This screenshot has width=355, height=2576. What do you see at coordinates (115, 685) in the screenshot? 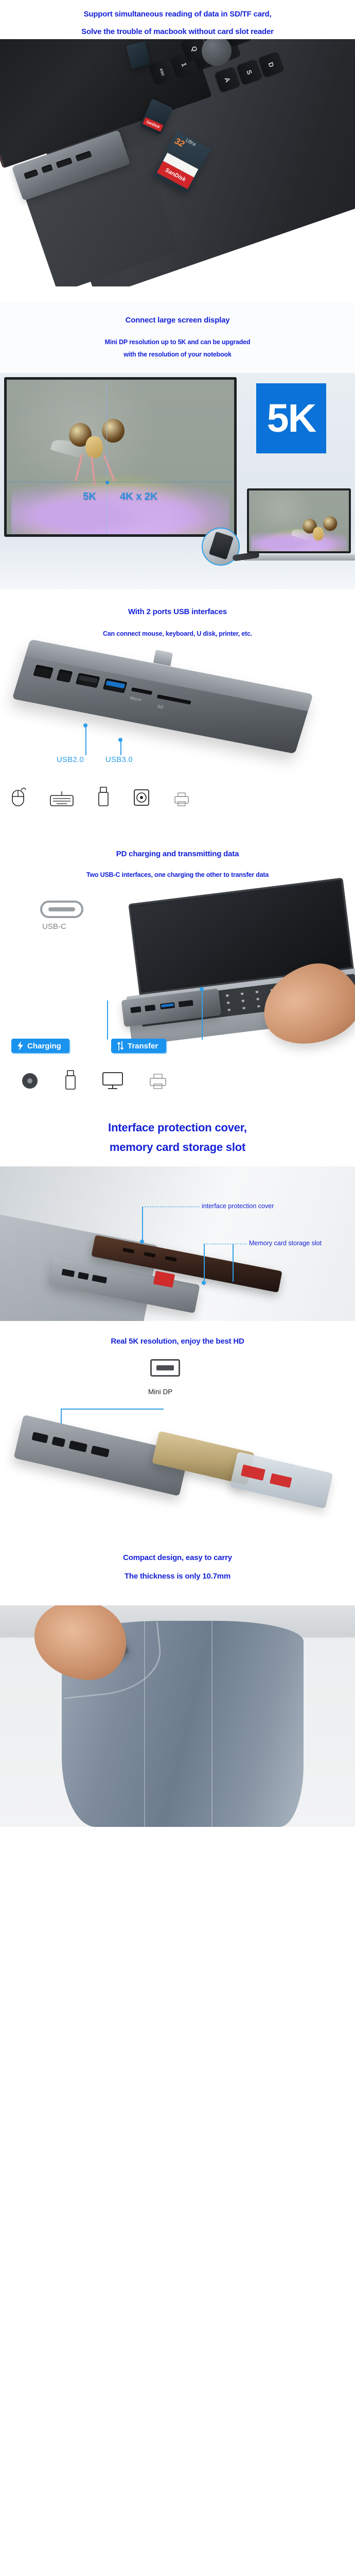
I see `port-usb3` at bounding box center [115, 685].